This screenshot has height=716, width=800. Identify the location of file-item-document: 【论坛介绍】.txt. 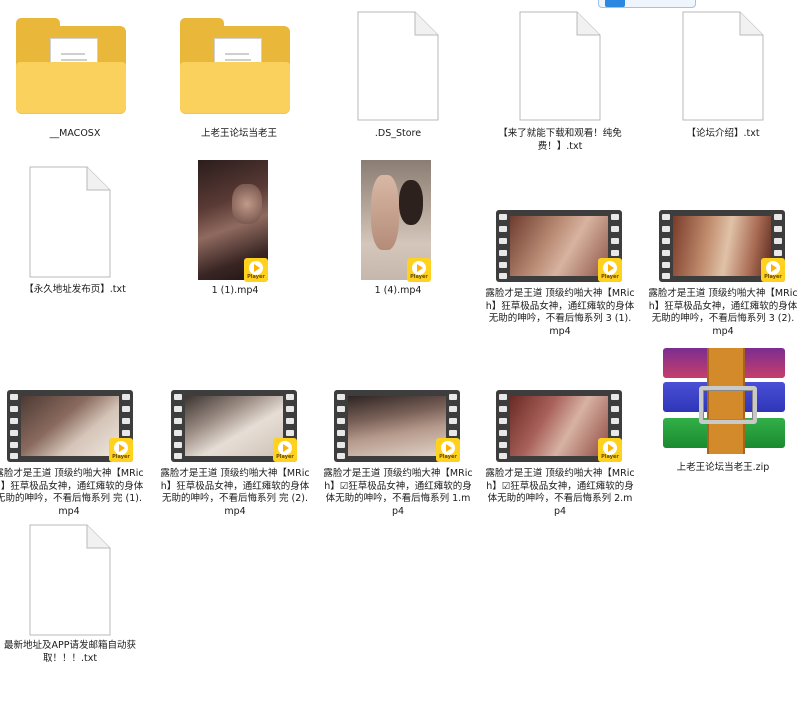
(723, 93).